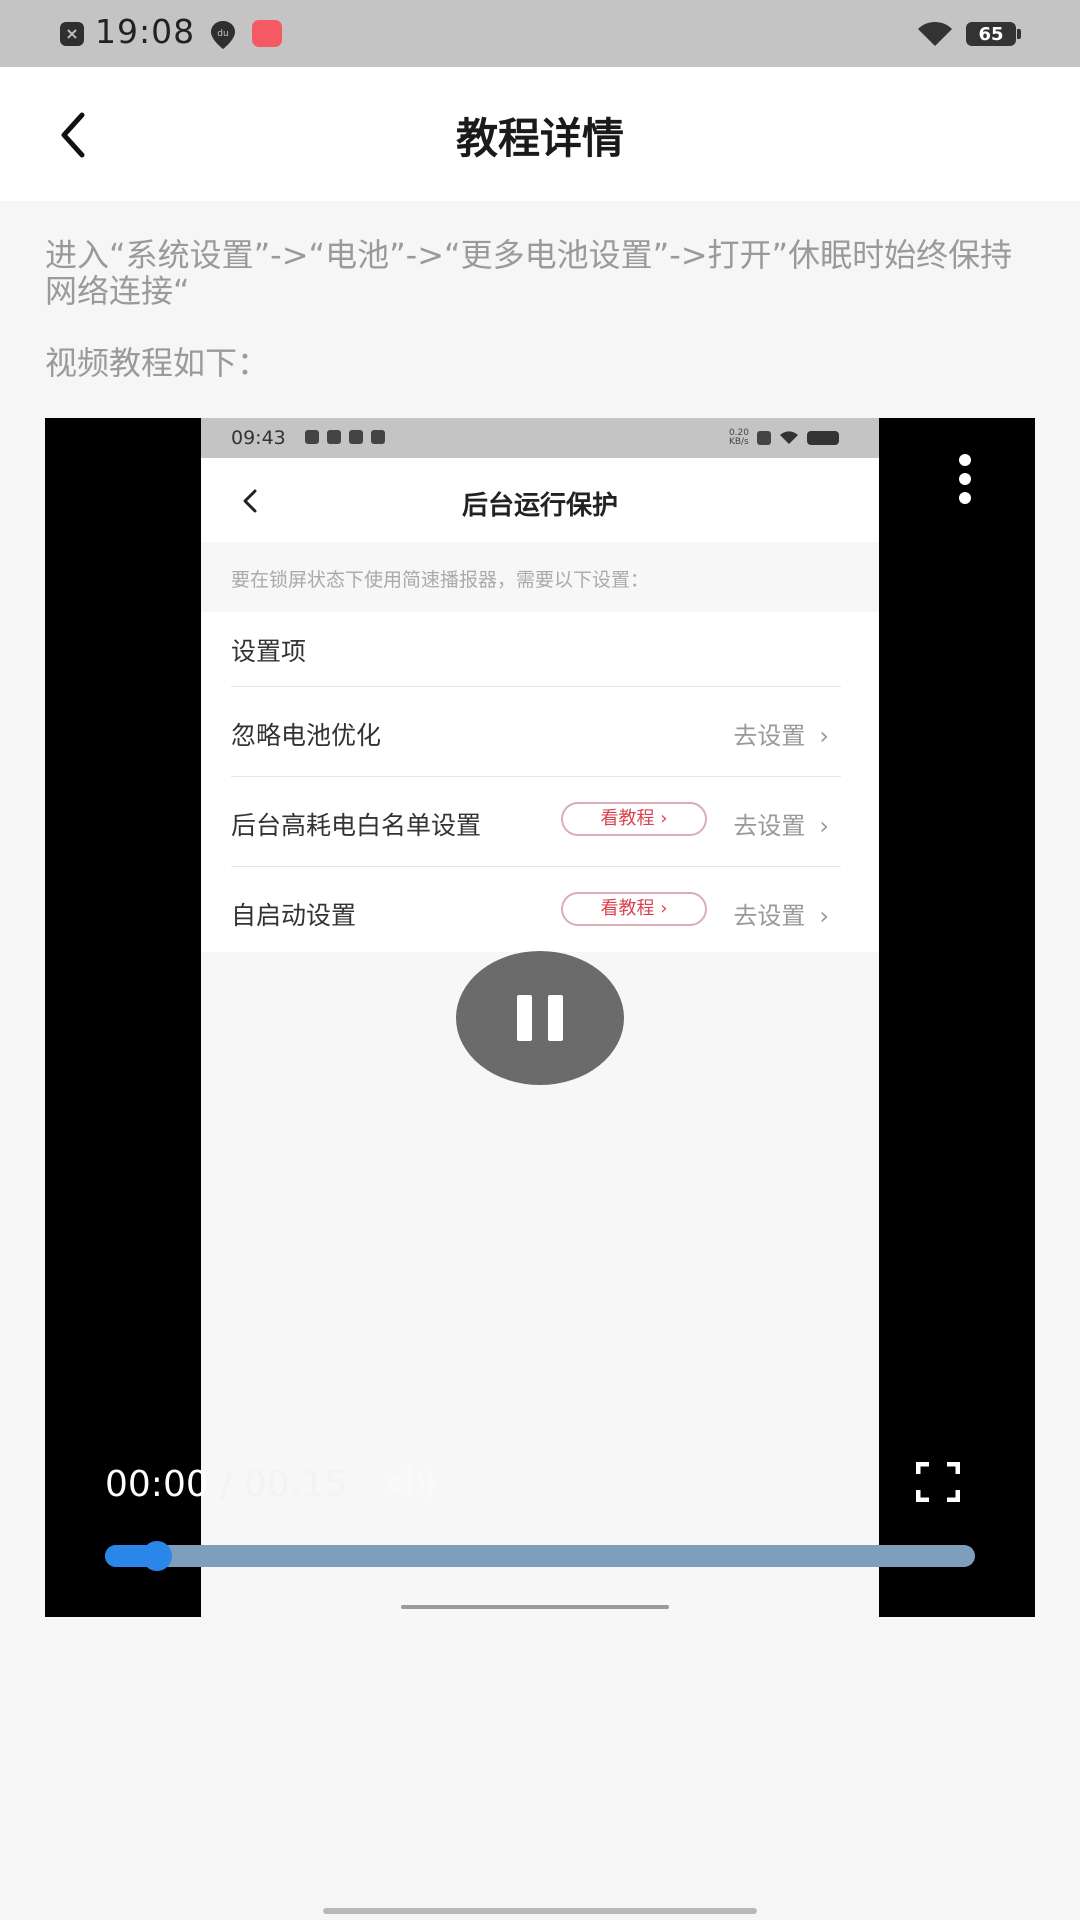 The image size is (1080, 1920). What do you see at coordinates (258, 438) in the screenshot?
I see `frame-status-time: 09:43` at bounding box center [258, 438].